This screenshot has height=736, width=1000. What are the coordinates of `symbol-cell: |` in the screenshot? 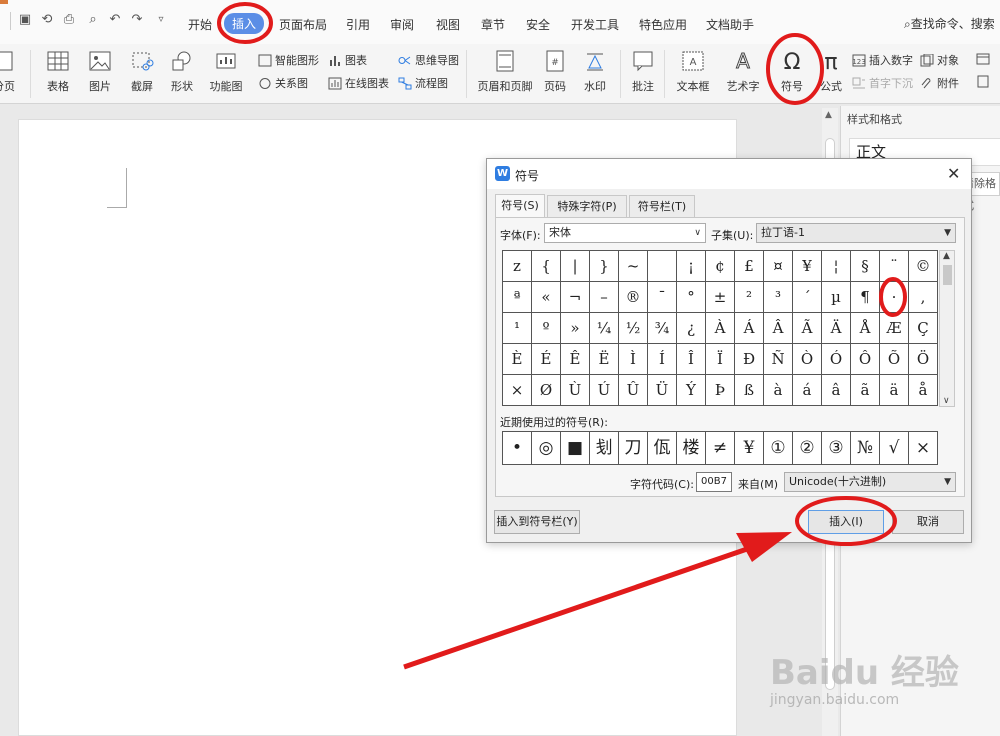 It's located at (575, 266).